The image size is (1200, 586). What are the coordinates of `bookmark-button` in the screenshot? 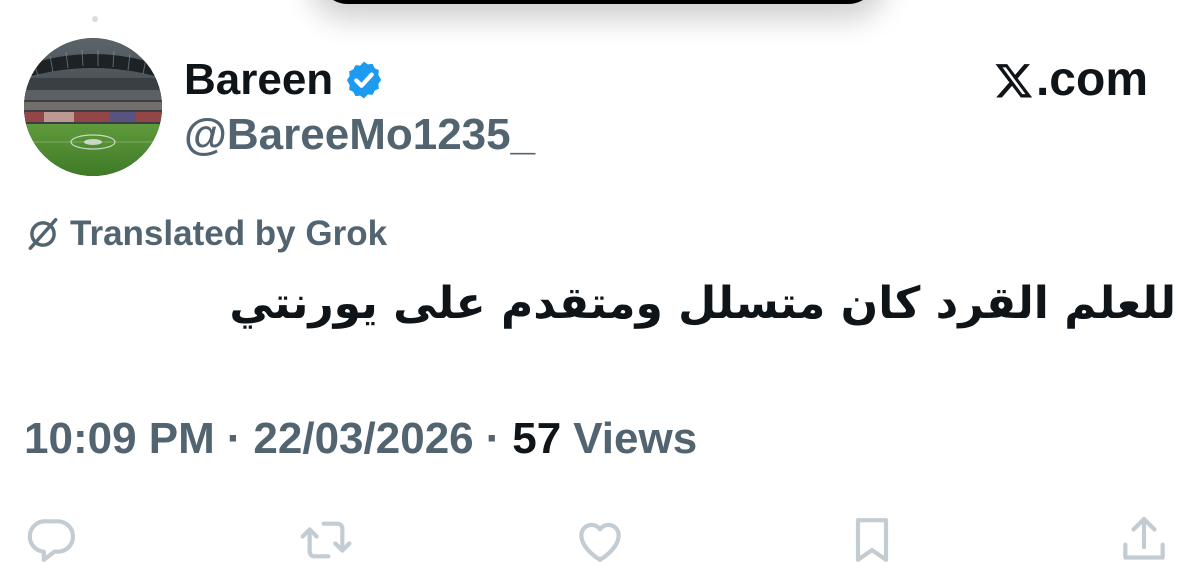 It's located at (872, 540).